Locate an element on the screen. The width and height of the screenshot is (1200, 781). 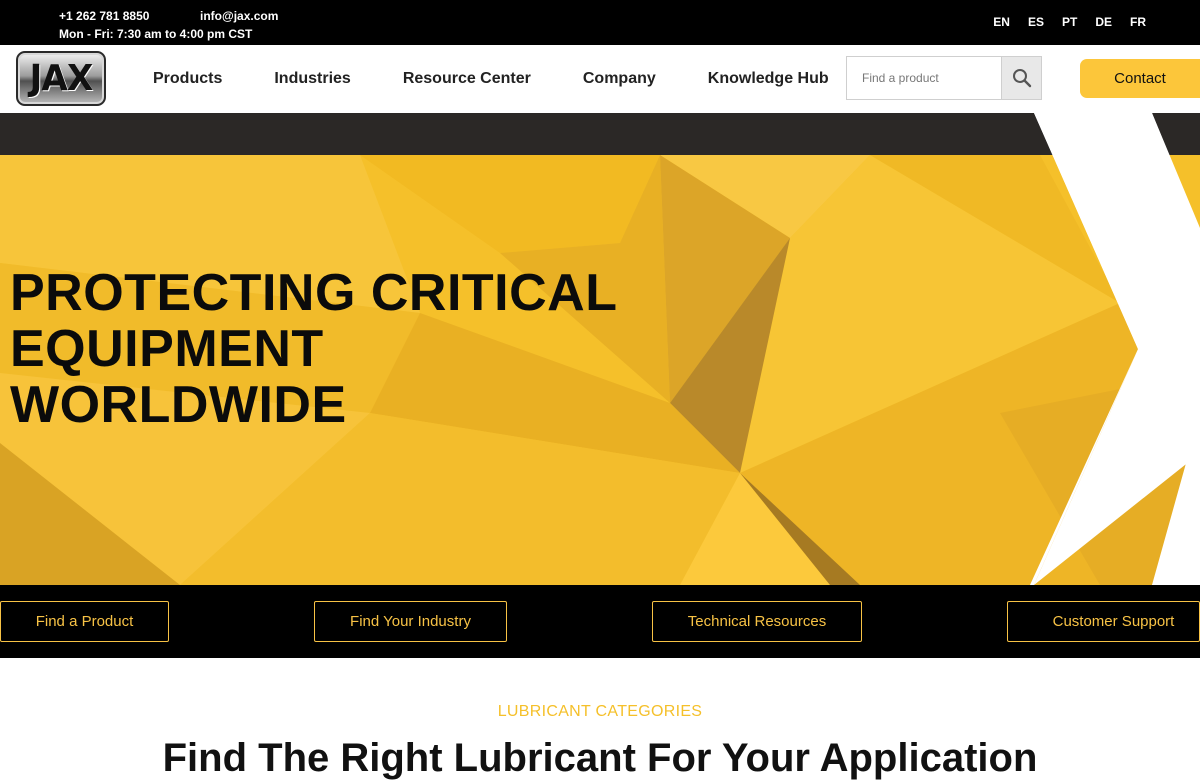
language-switcher: EN ES PT DE FR is located at coordinates (1069, 22).